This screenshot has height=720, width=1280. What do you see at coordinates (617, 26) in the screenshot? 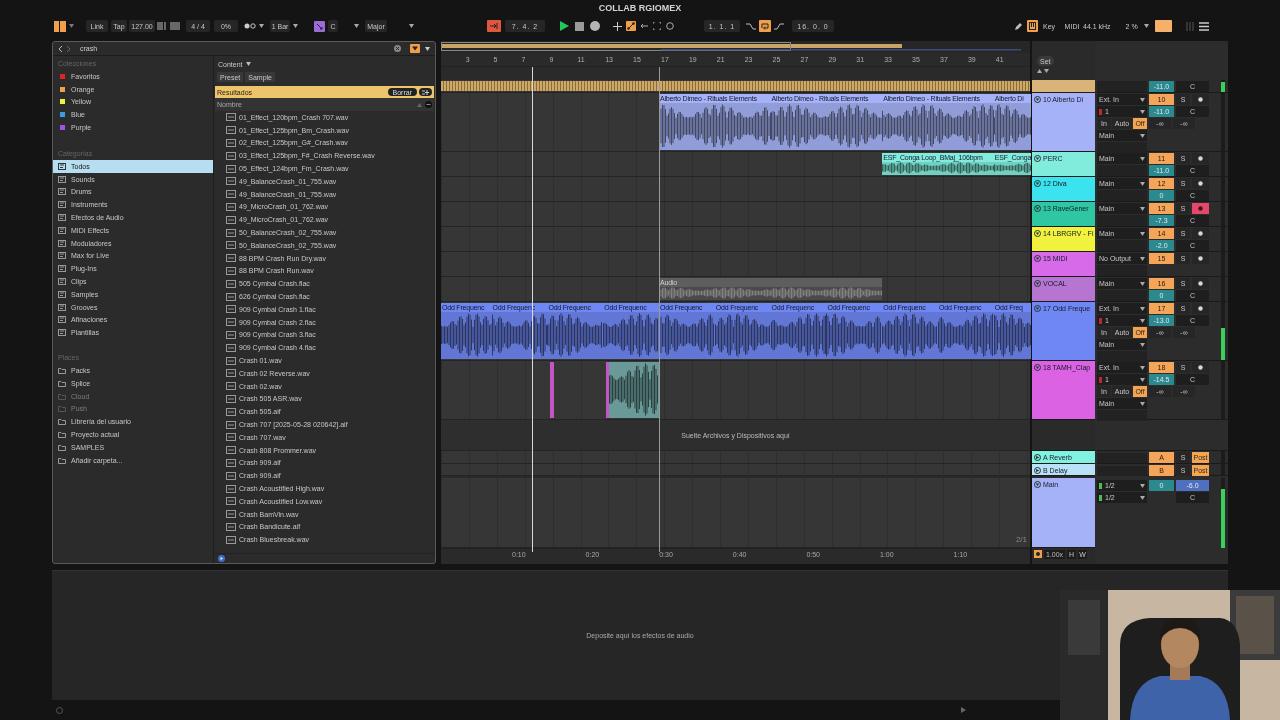
I see `plus-icon` at bounding box center [617, 26].